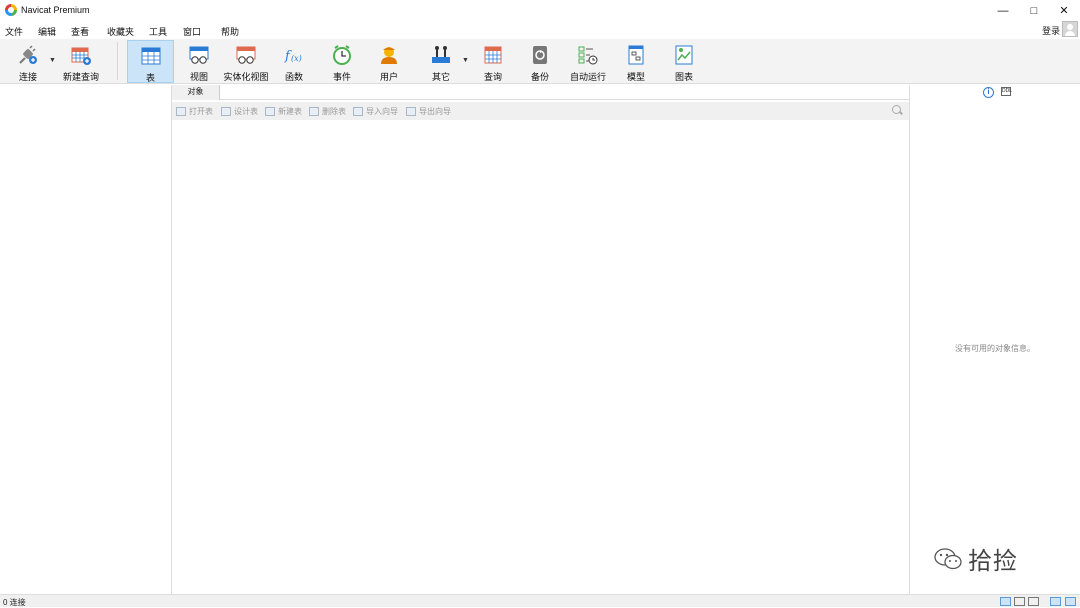 This screenshot has height=608, width=1080. I want to click on menu-help: 帮助, so click(230, 31).